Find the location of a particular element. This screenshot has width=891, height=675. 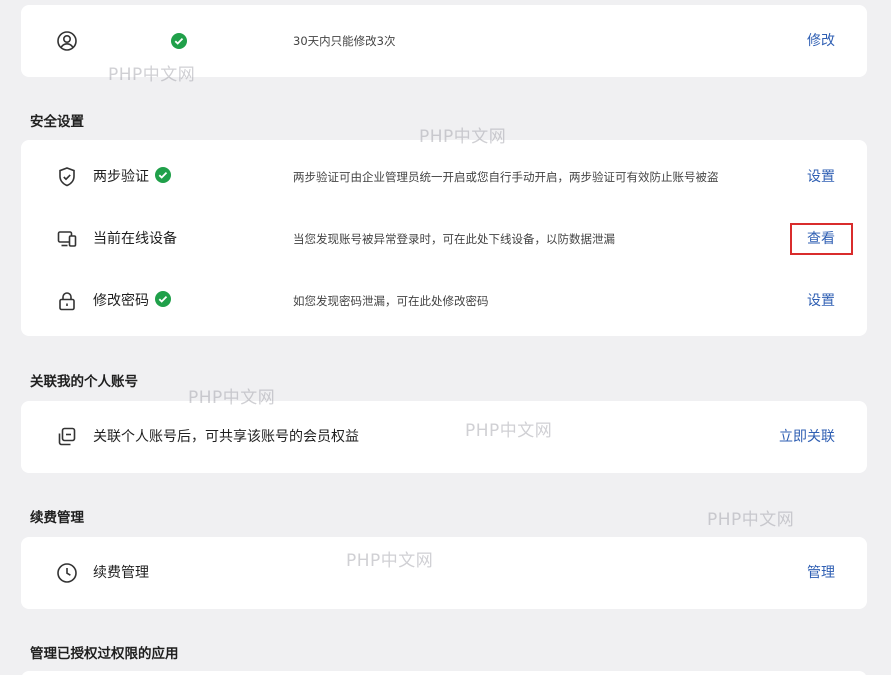

change-password-settings-link: 设置 is located at coordinates (821, 301).